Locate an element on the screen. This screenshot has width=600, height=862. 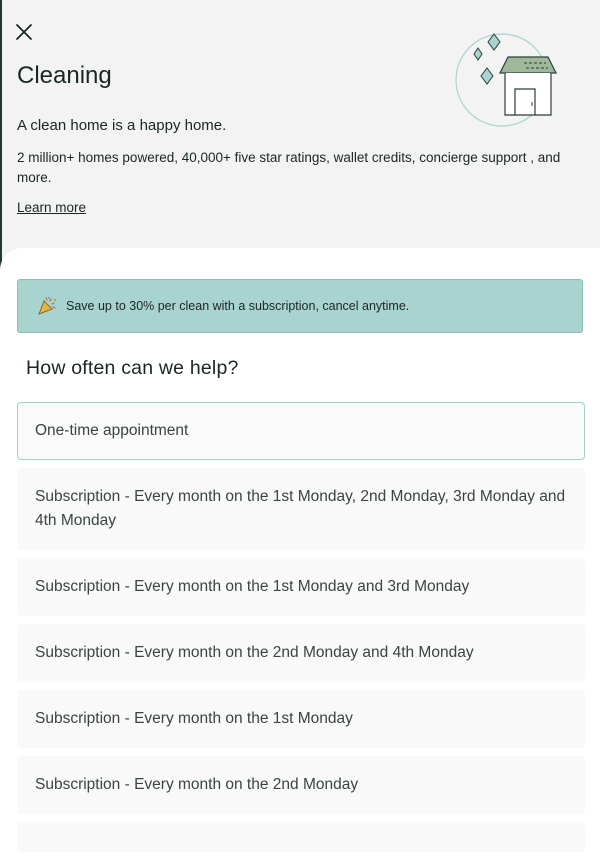
close-button is located at coordinates (24, 32).